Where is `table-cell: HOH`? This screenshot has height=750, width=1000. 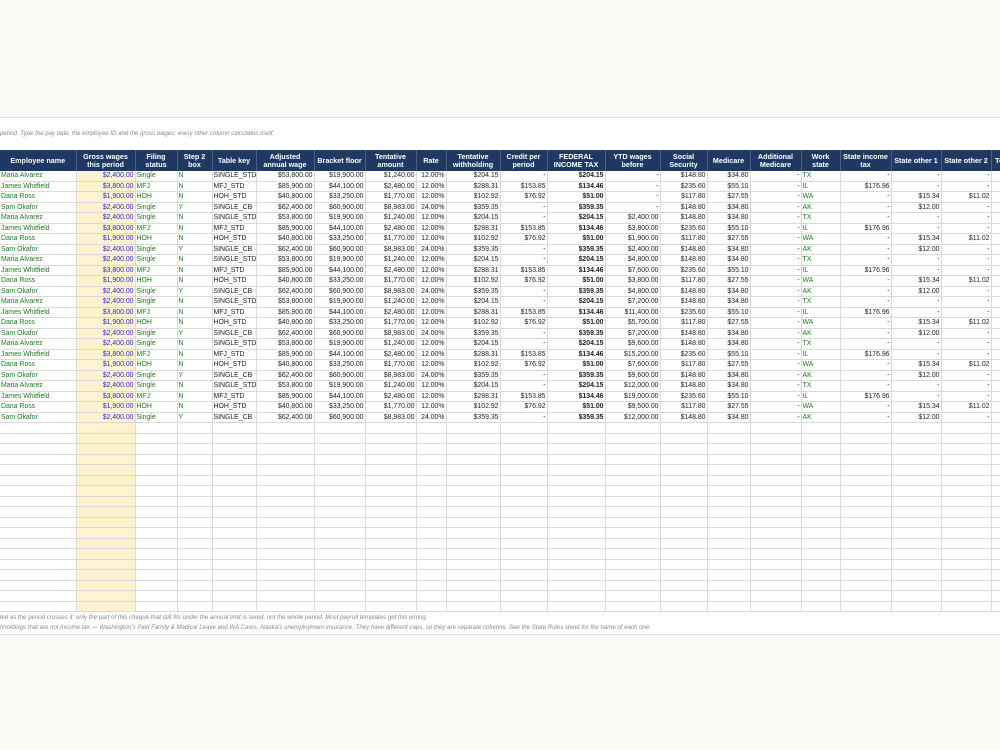
table-cell: HOH is located at coordinates (156, 281).